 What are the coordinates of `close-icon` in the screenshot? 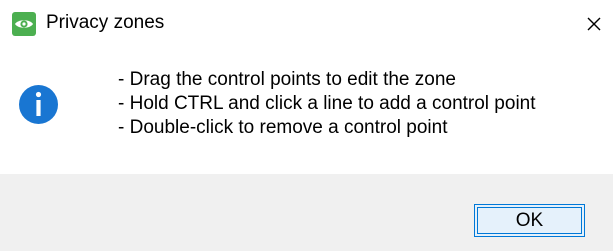 It's located at (594, 24).